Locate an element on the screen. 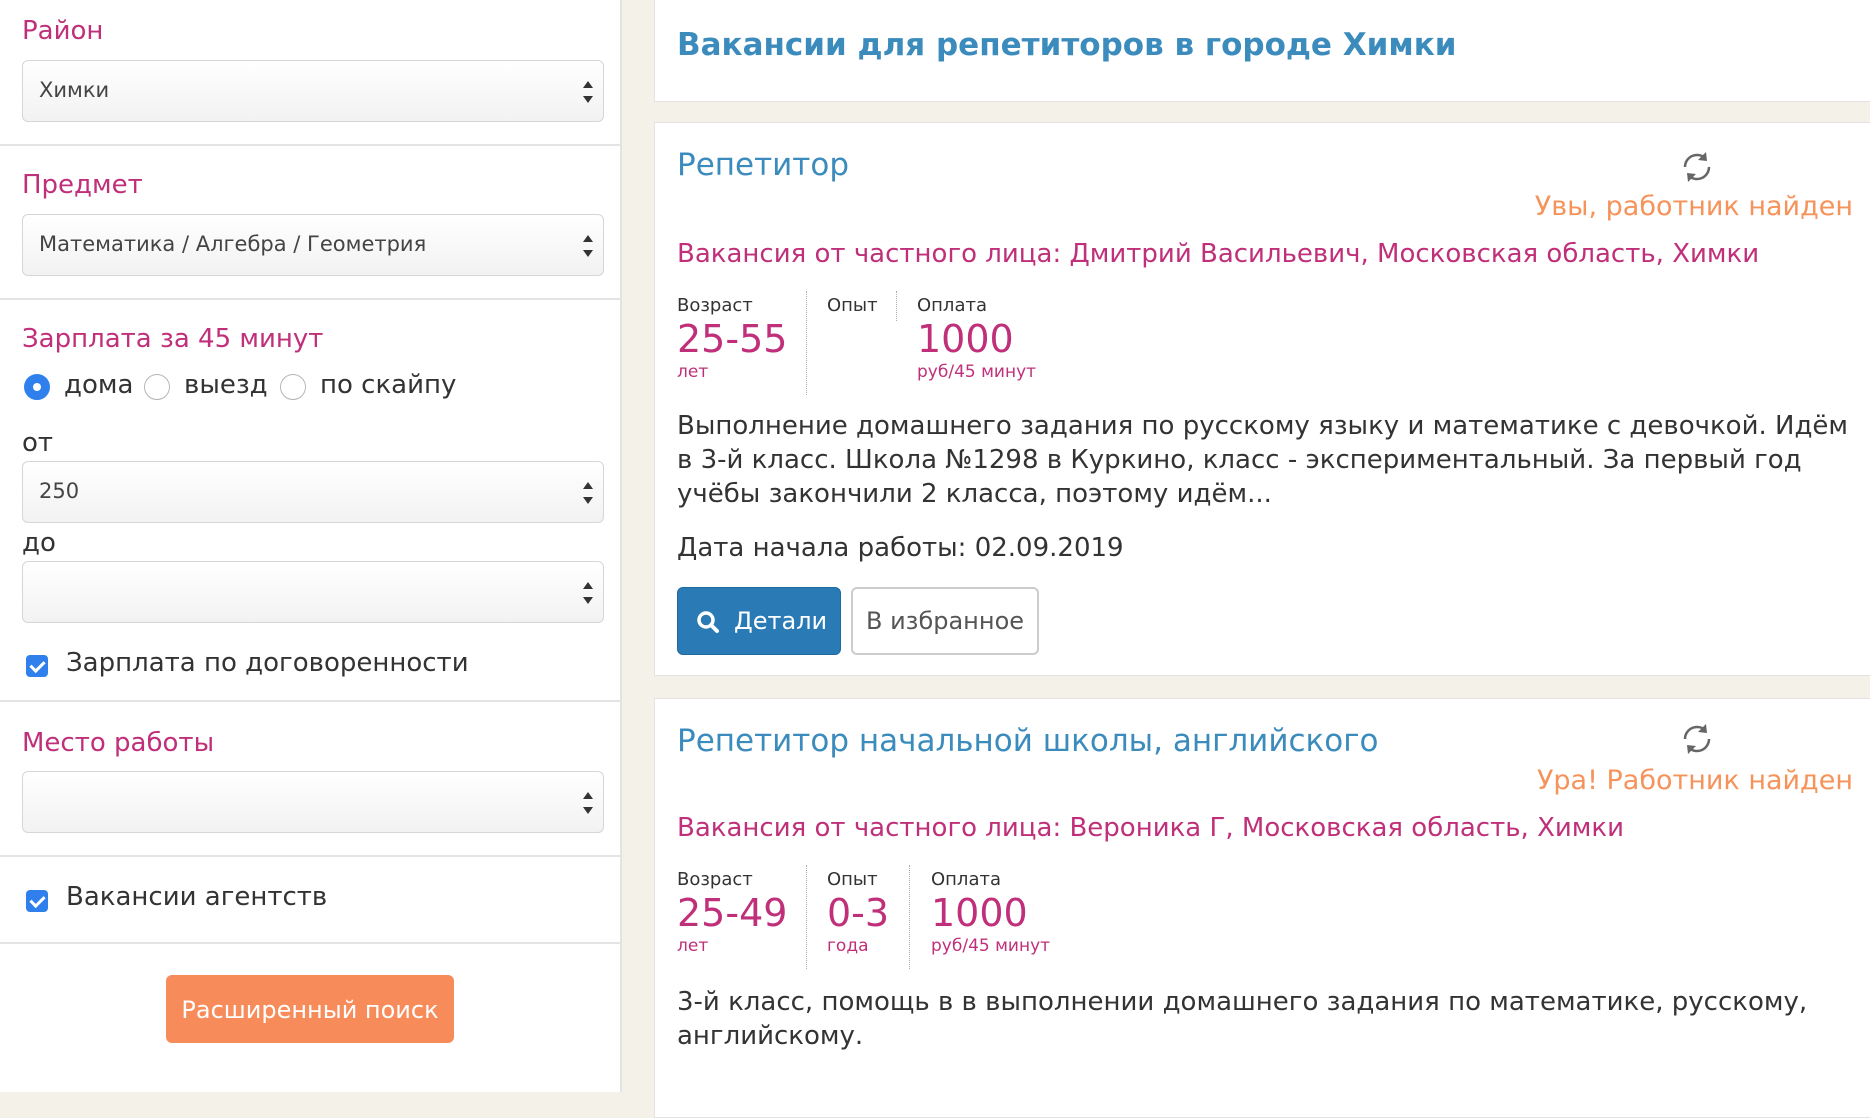  radio-skype-label: по скайпу is located at coordinates (388, 385).